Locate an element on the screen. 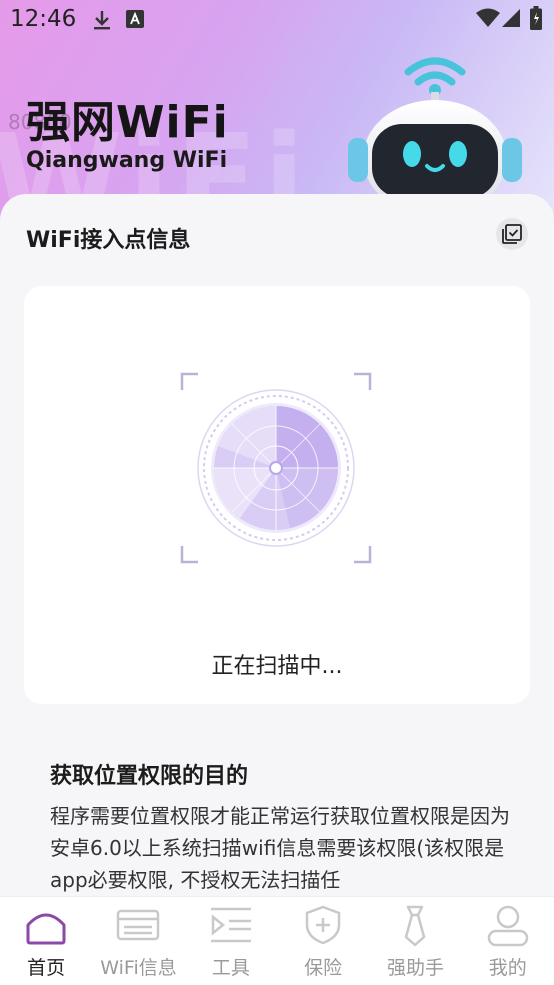 The image size is (554, 985). radar-scan-icon is located at coordinates (276, 468).